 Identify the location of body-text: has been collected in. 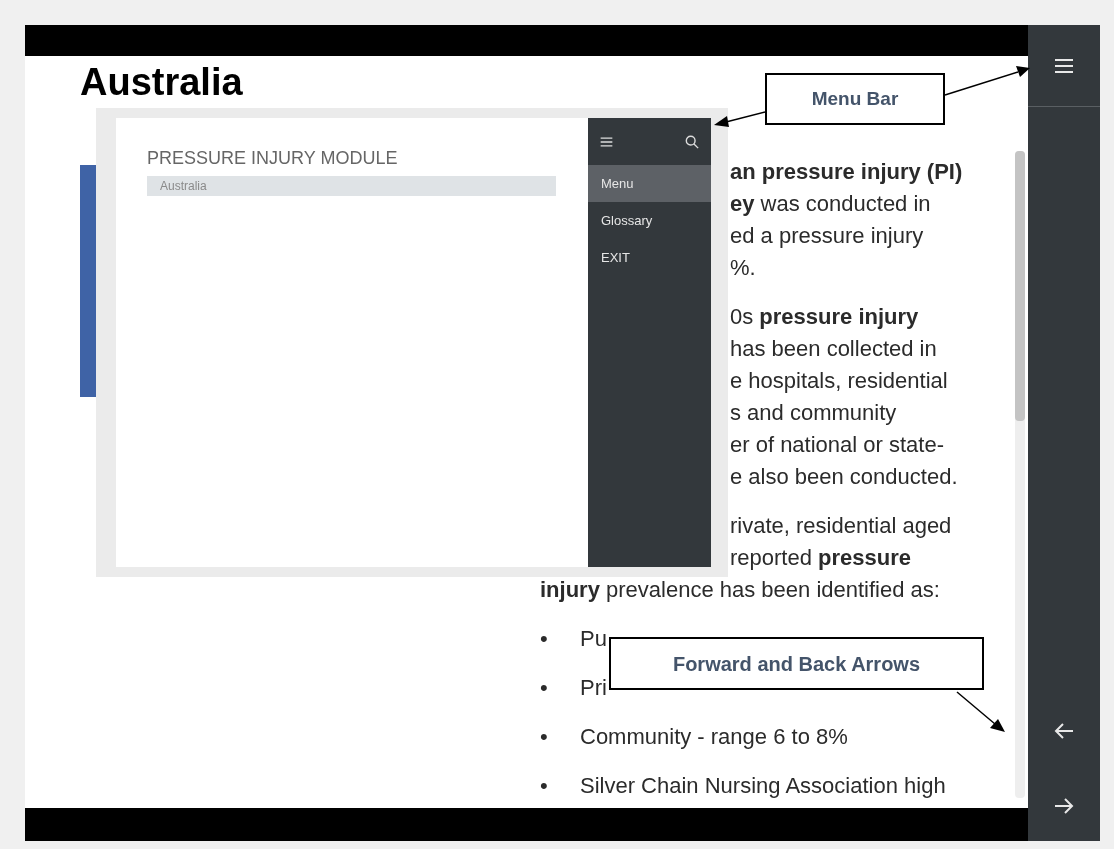
(833, 348).